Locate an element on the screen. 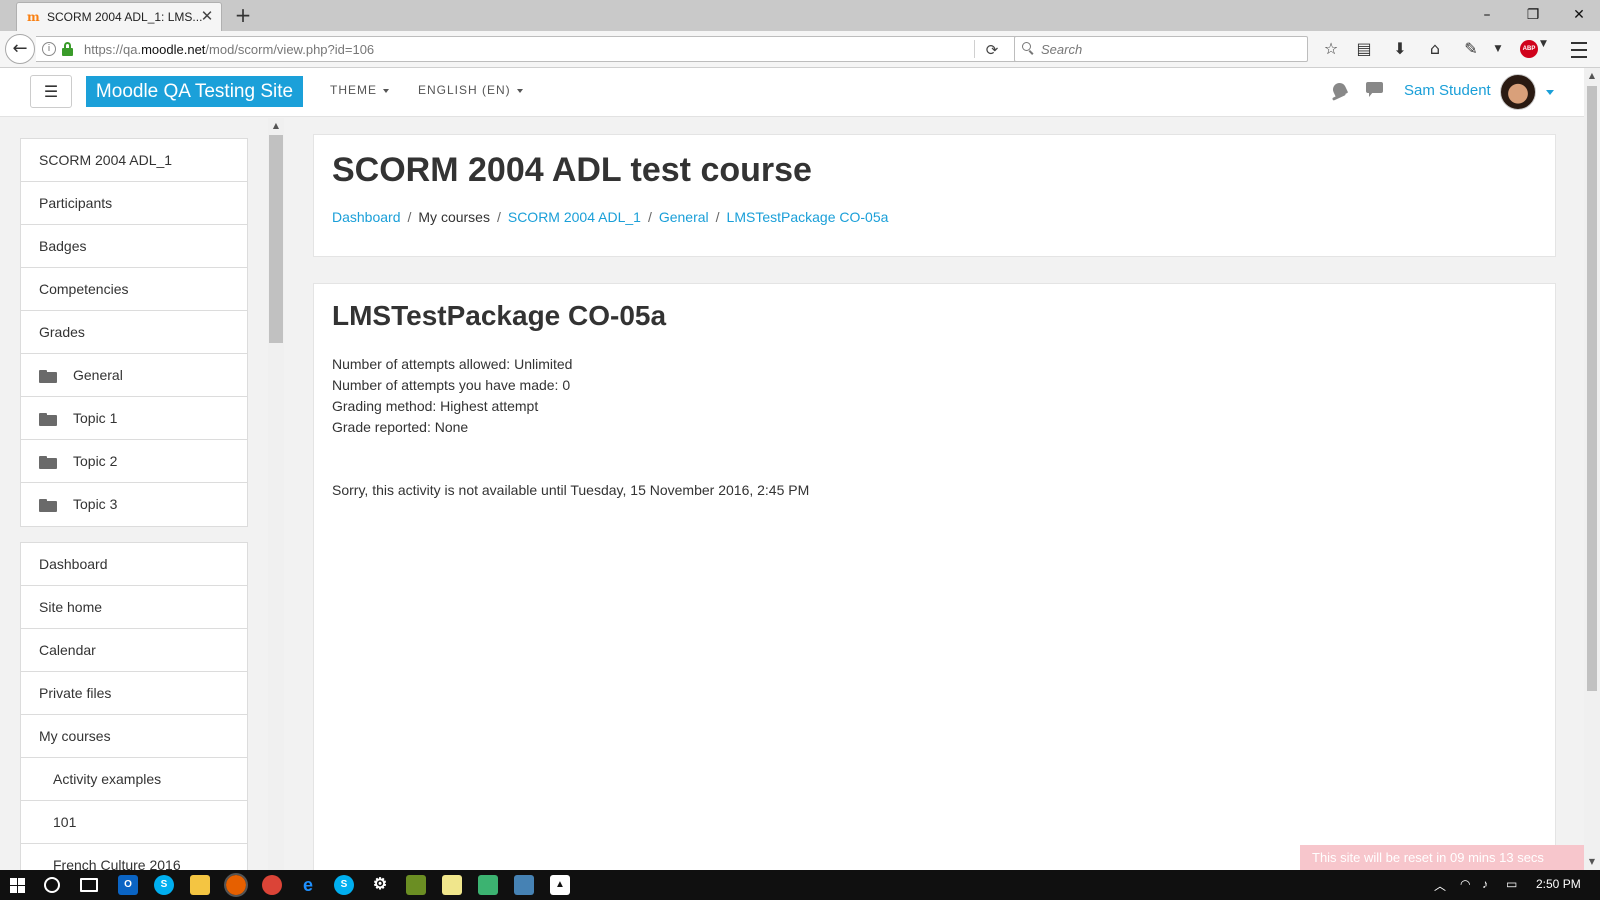  close-window-button: ✕ is located at coordinates (1578, 15).